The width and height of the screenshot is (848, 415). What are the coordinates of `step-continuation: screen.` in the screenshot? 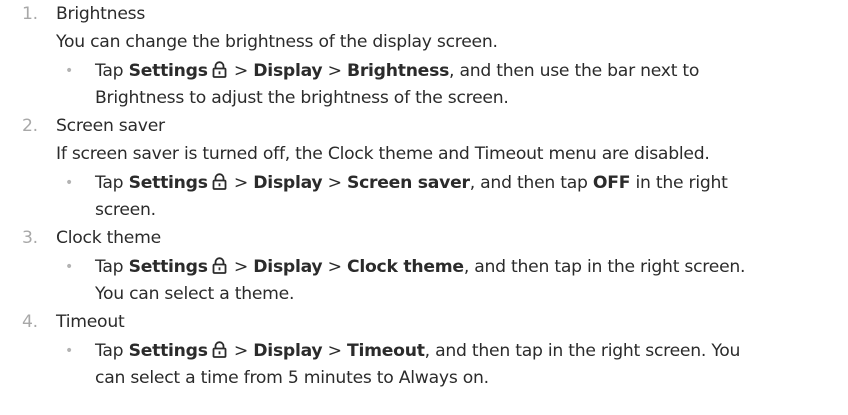 It's located at (125, 210).